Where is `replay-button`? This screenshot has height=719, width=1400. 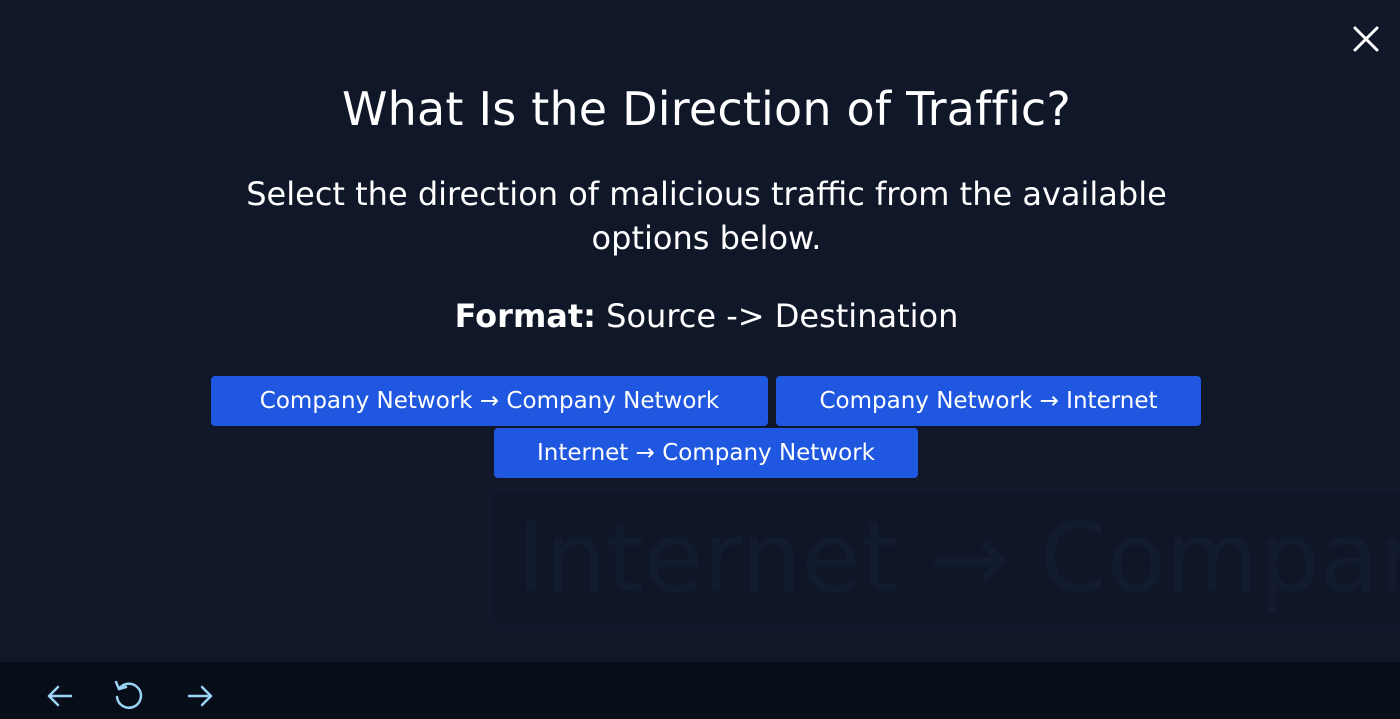
replay-button is located at coordinates (128, 694).